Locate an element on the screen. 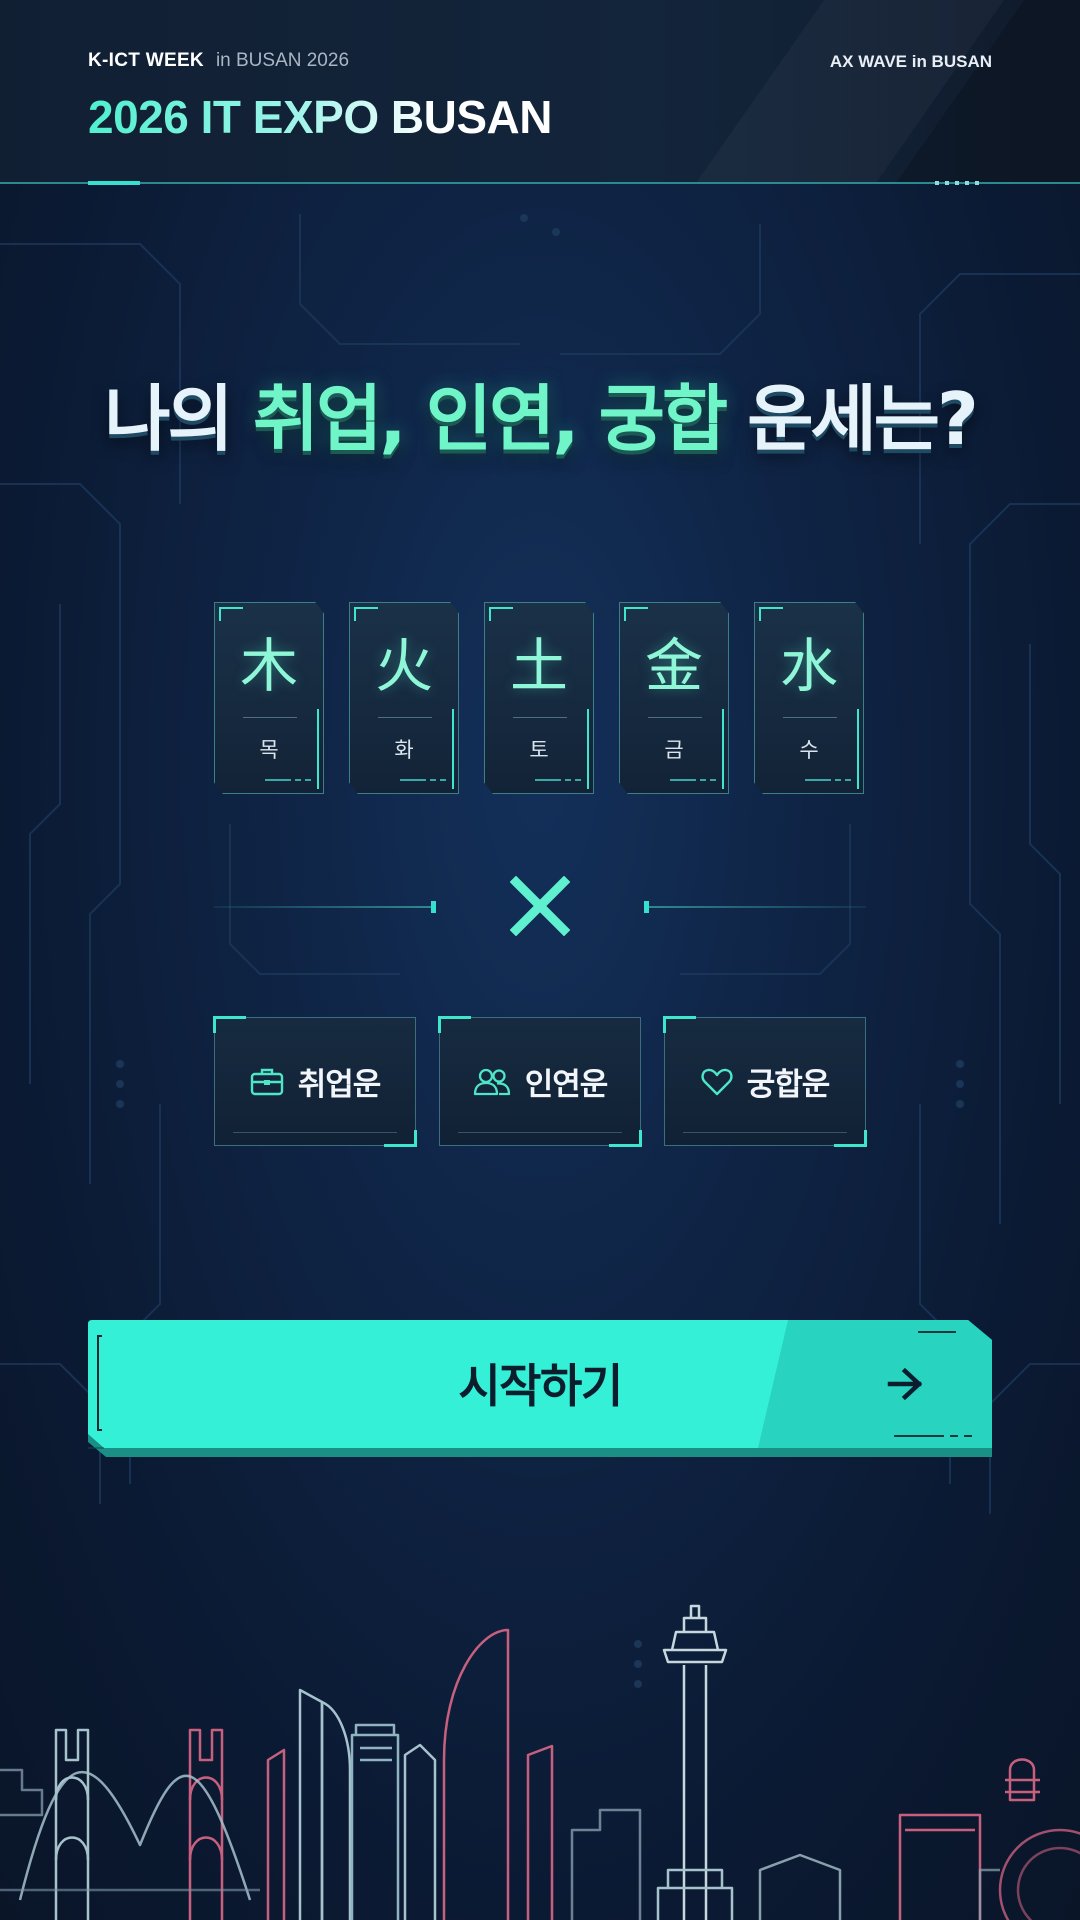  start-button-label: 시작하기 is located at coordinates (540, 1386).